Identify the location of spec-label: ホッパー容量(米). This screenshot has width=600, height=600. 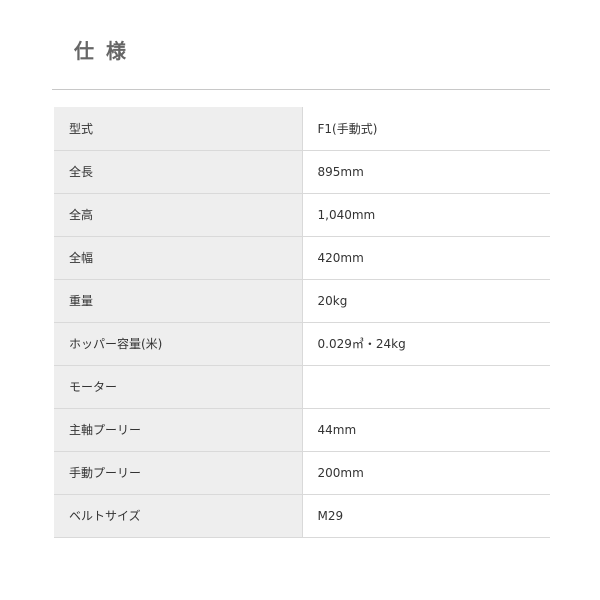
(178, 344).